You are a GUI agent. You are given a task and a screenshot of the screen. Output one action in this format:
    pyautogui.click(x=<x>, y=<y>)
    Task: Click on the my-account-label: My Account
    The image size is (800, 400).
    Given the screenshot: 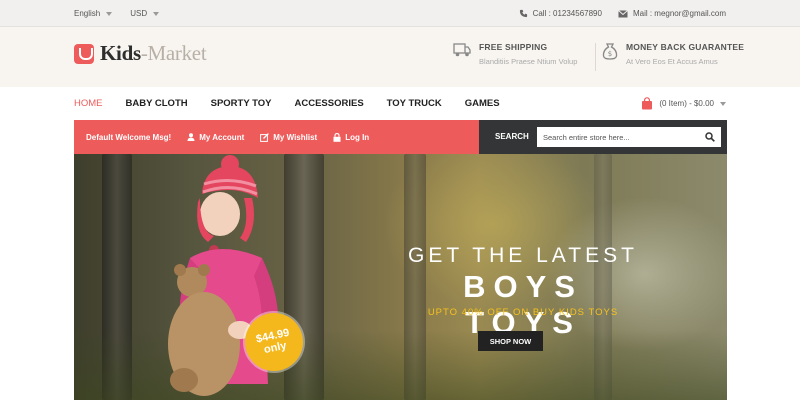 What is the action you would take?
    pyautogui.click(x=222, y=137)
    